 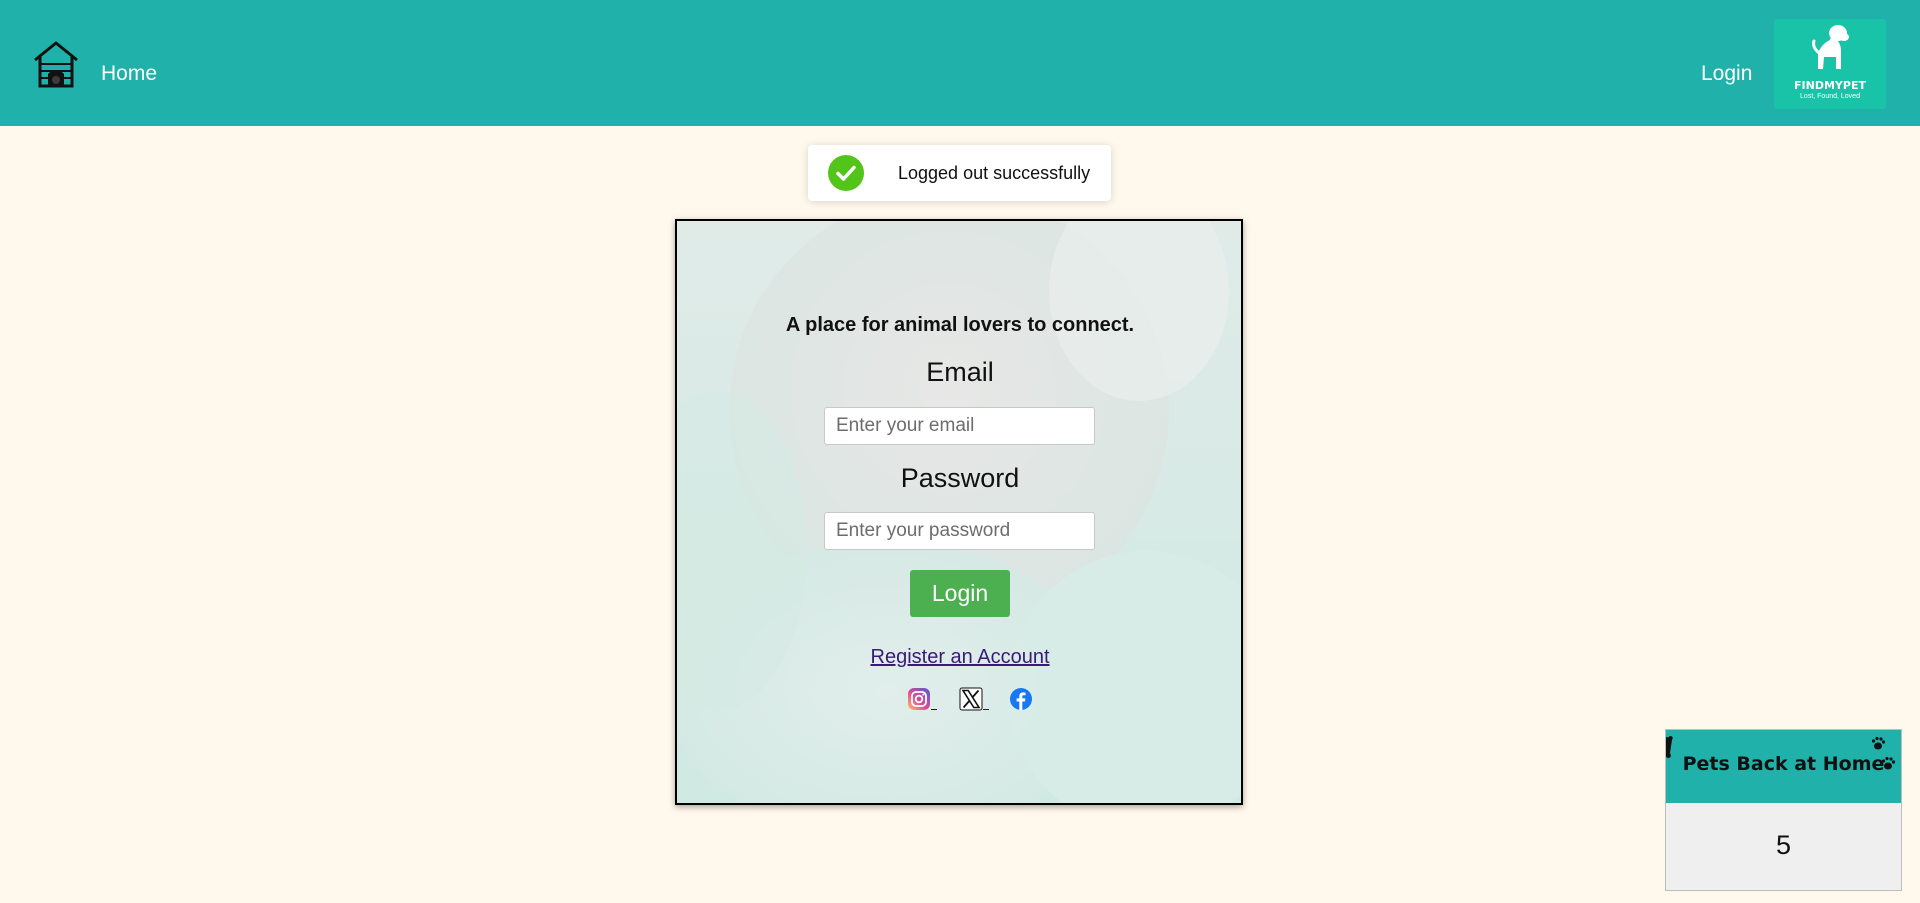 I want to click on instagram-link, so click(x=922, y=699).